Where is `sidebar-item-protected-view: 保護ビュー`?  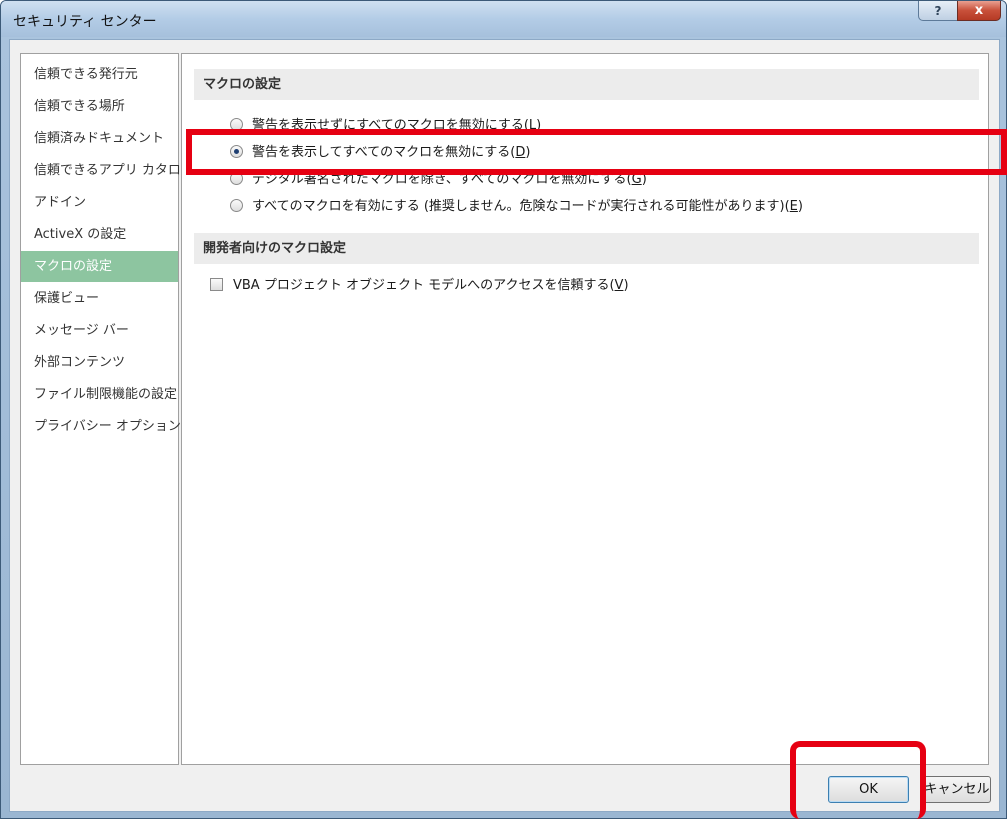
sidebar-item-protected-view: 保護ビュー is located at coordinates (99, 298).